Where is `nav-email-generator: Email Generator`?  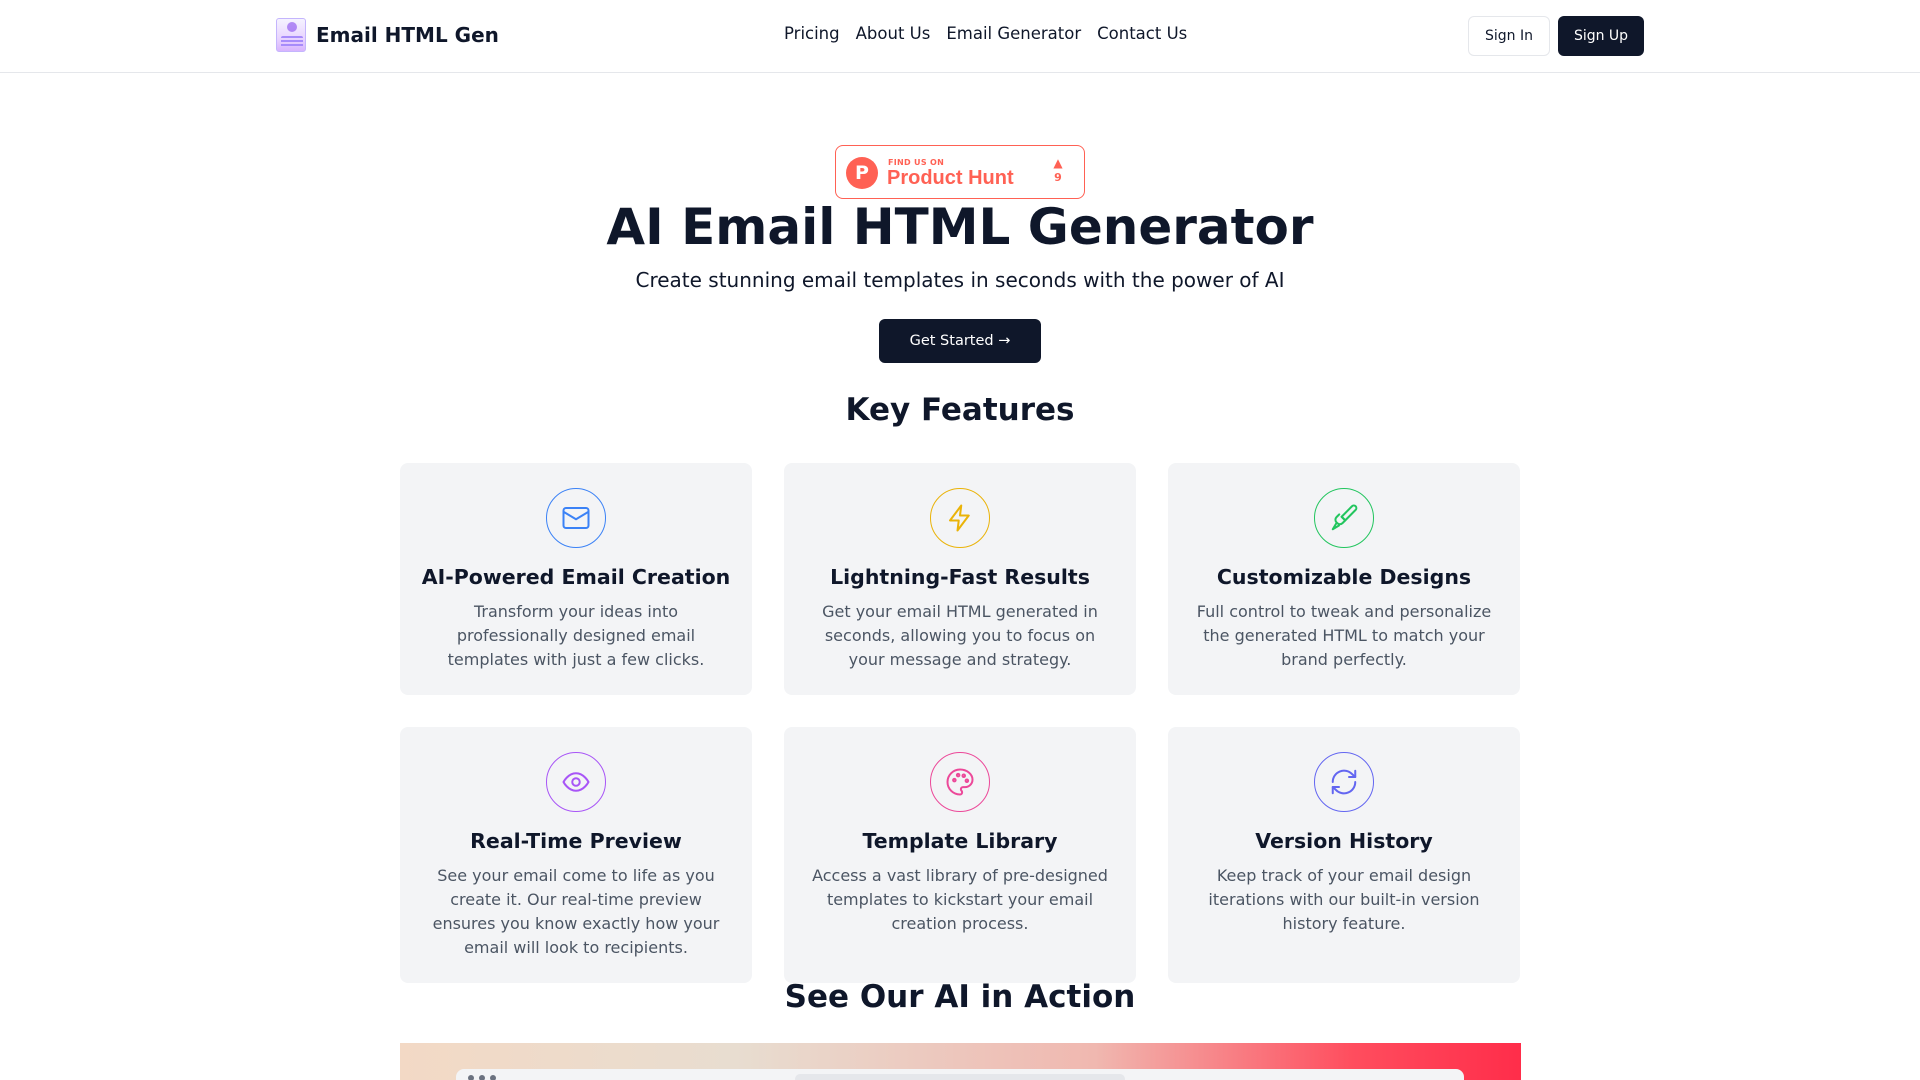
nav-email-generator: Email Generator is located at coordinates (1013, 33).